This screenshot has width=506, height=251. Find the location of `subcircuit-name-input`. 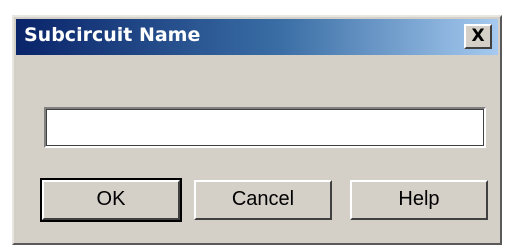

subcircuit-name-input is located at coordinates (265, 127).